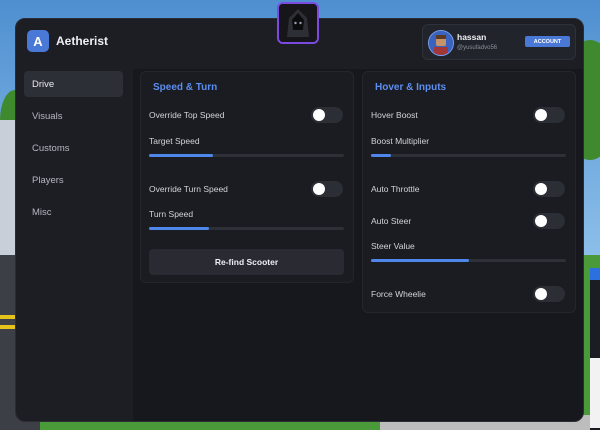  I want to click on steer-value-slider, so click(468, 260).